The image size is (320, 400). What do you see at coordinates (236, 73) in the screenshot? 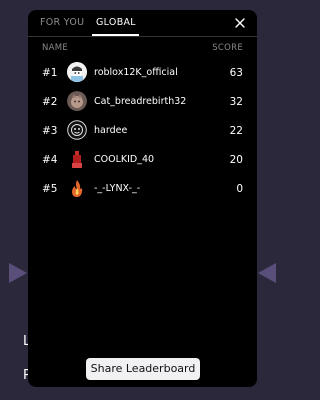
I see `score-value: 63` at bounding box center [236, 73].